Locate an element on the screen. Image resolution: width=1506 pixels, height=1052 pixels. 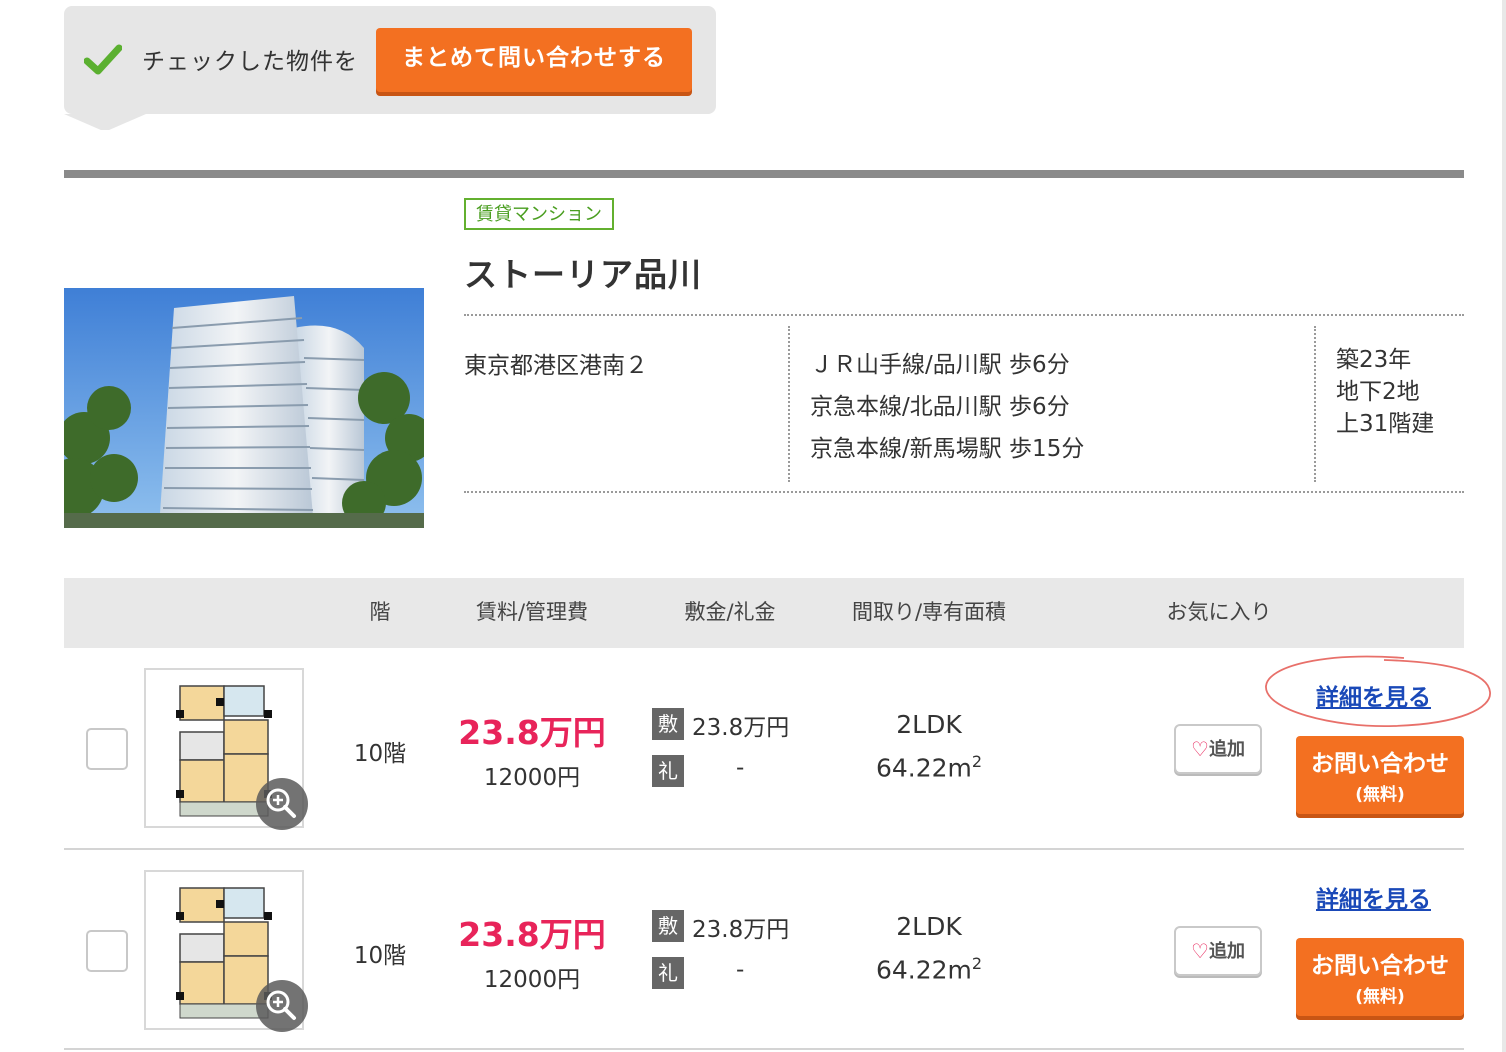
building-floors: 地下2地 is located at coordinates (1378, 392).